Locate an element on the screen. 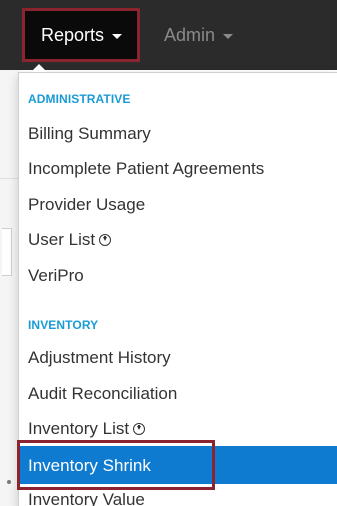 Image resolution: width=337 pixels, height=506 pixels. reports-menu-button: Reports is located at coordinates (81, 35).